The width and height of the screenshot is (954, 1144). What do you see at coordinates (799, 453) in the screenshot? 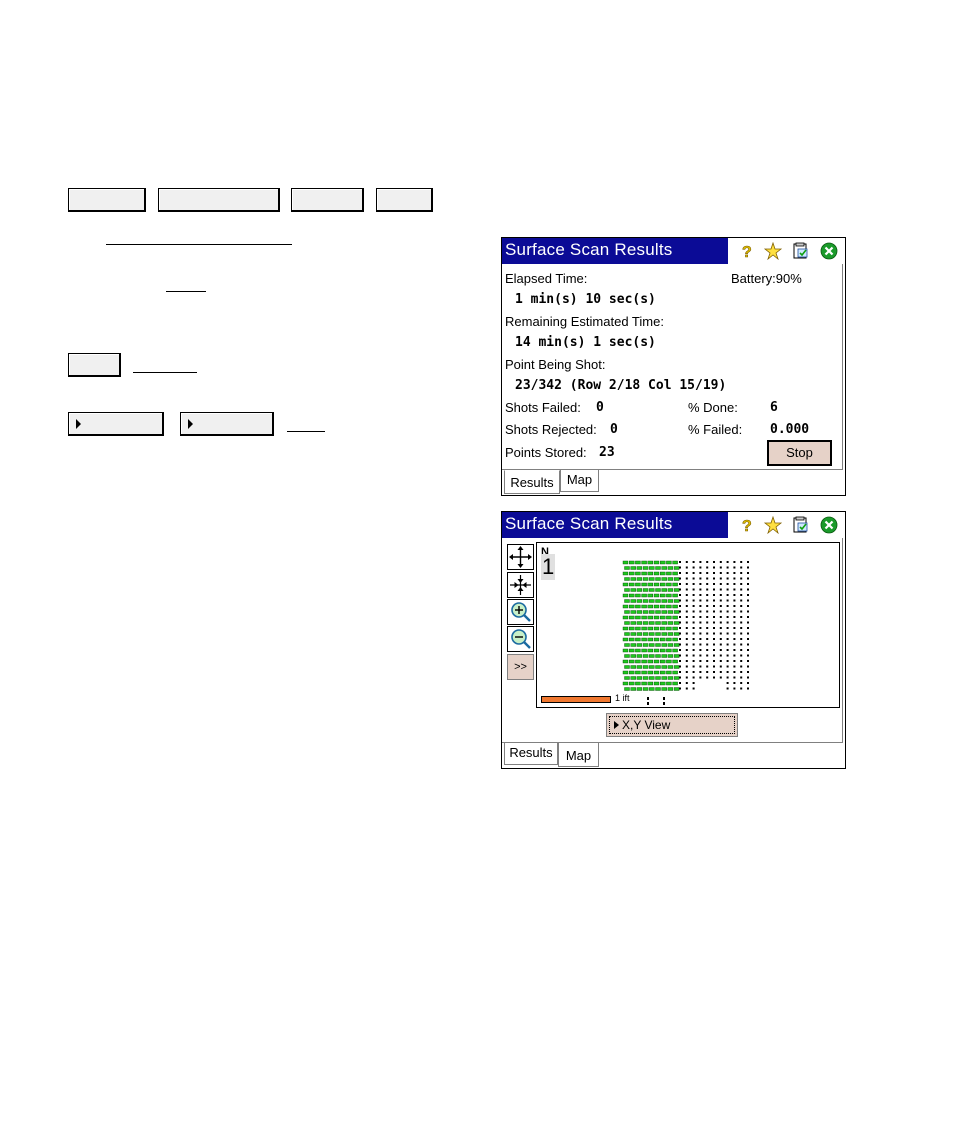
I see `stop-button: Stop` at bounding box center [799, 453].